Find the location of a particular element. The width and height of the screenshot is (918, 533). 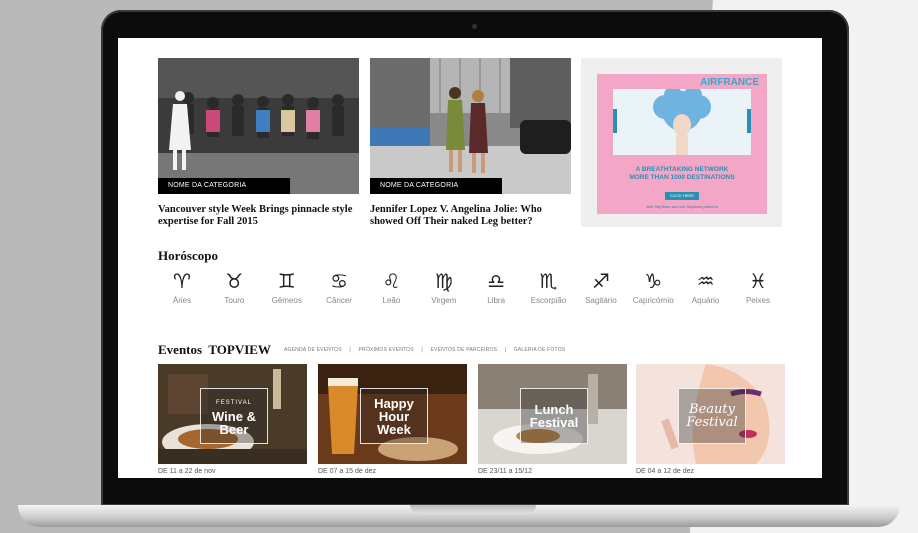

event-date: DE 11 a 22 de nov is located at coordinates (187, 471).